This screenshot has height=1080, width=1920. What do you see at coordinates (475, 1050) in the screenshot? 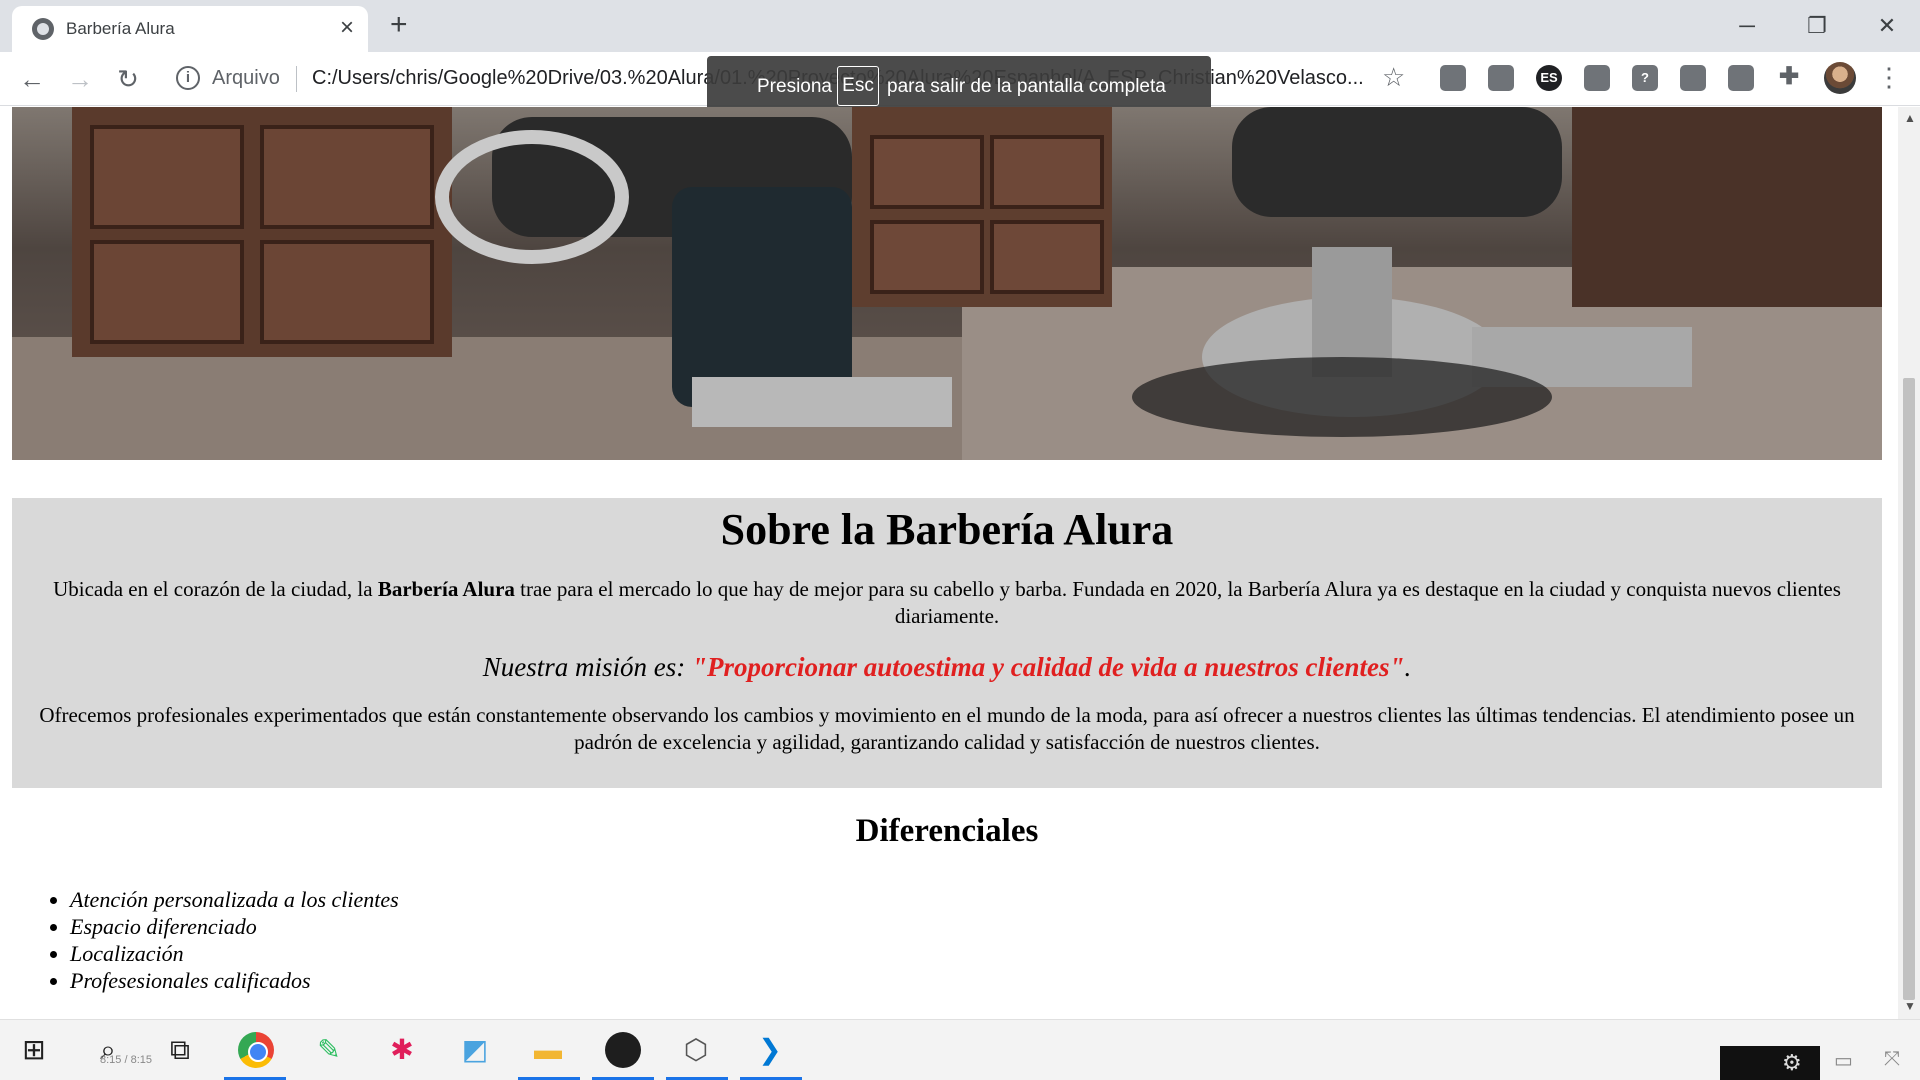
I see `files-icon: ◩` at bounding box center [475, 1050].